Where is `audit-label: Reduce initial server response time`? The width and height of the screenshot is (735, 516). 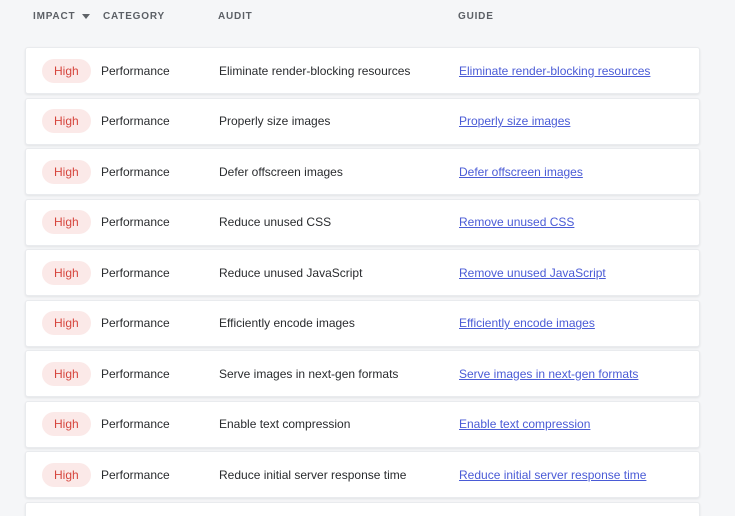
audit-label: Reduce initial server response time is located at coordinates (313, 474).